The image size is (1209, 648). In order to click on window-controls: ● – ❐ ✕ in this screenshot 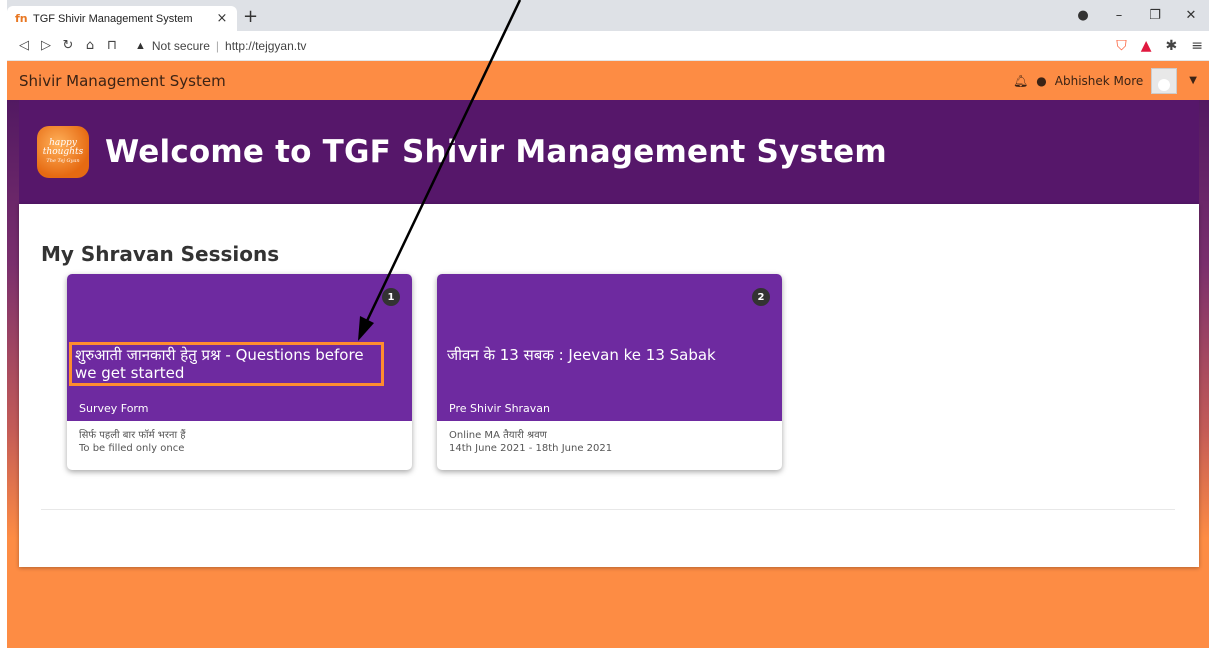, I will do `click(1137, 15)`.